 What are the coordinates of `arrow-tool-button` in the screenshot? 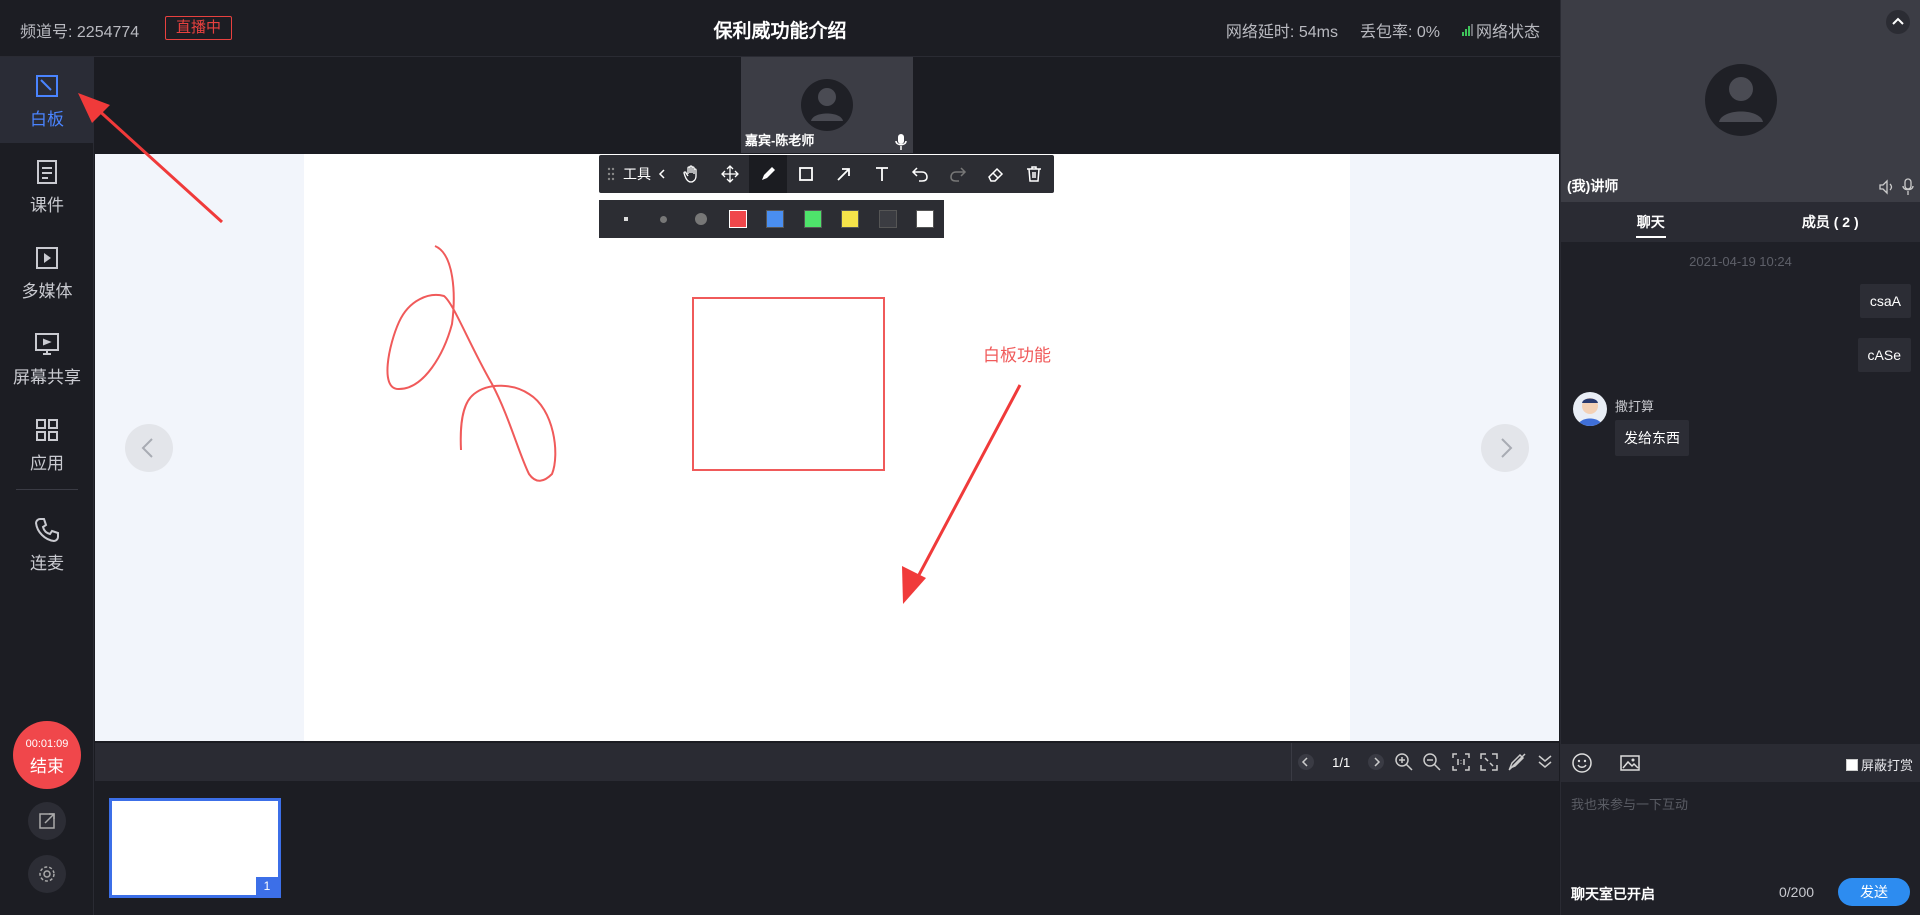 It's located at (844, 174).